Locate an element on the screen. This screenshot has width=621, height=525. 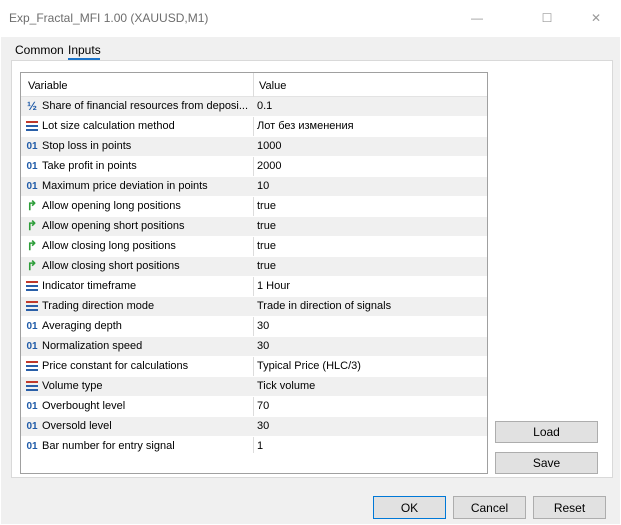
table-row: 01 Bar number for entry signal 1 is located at coordinates (254, 447).